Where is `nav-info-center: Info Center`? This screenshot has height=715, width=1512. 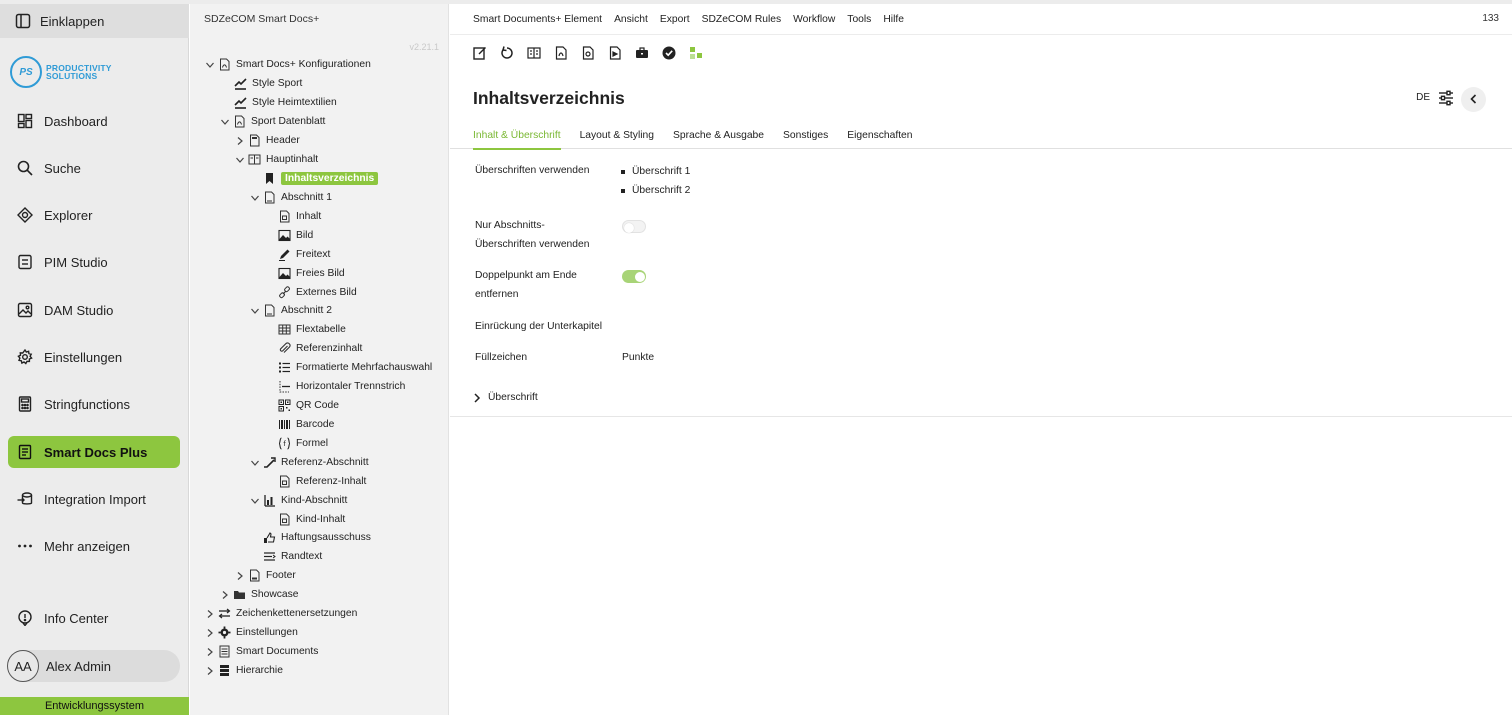
nav-info-center: Info Center is located at coordinates (94, 618).